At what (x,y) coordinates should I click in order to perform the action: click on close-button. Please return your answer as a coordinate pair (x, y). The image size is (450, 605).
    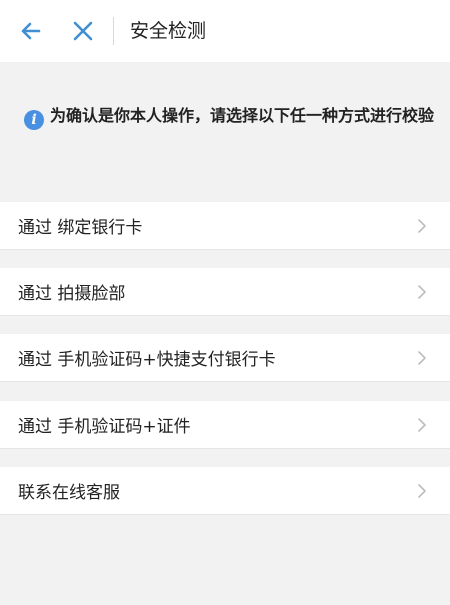
    Looking at the image, I should click on (83, 31).